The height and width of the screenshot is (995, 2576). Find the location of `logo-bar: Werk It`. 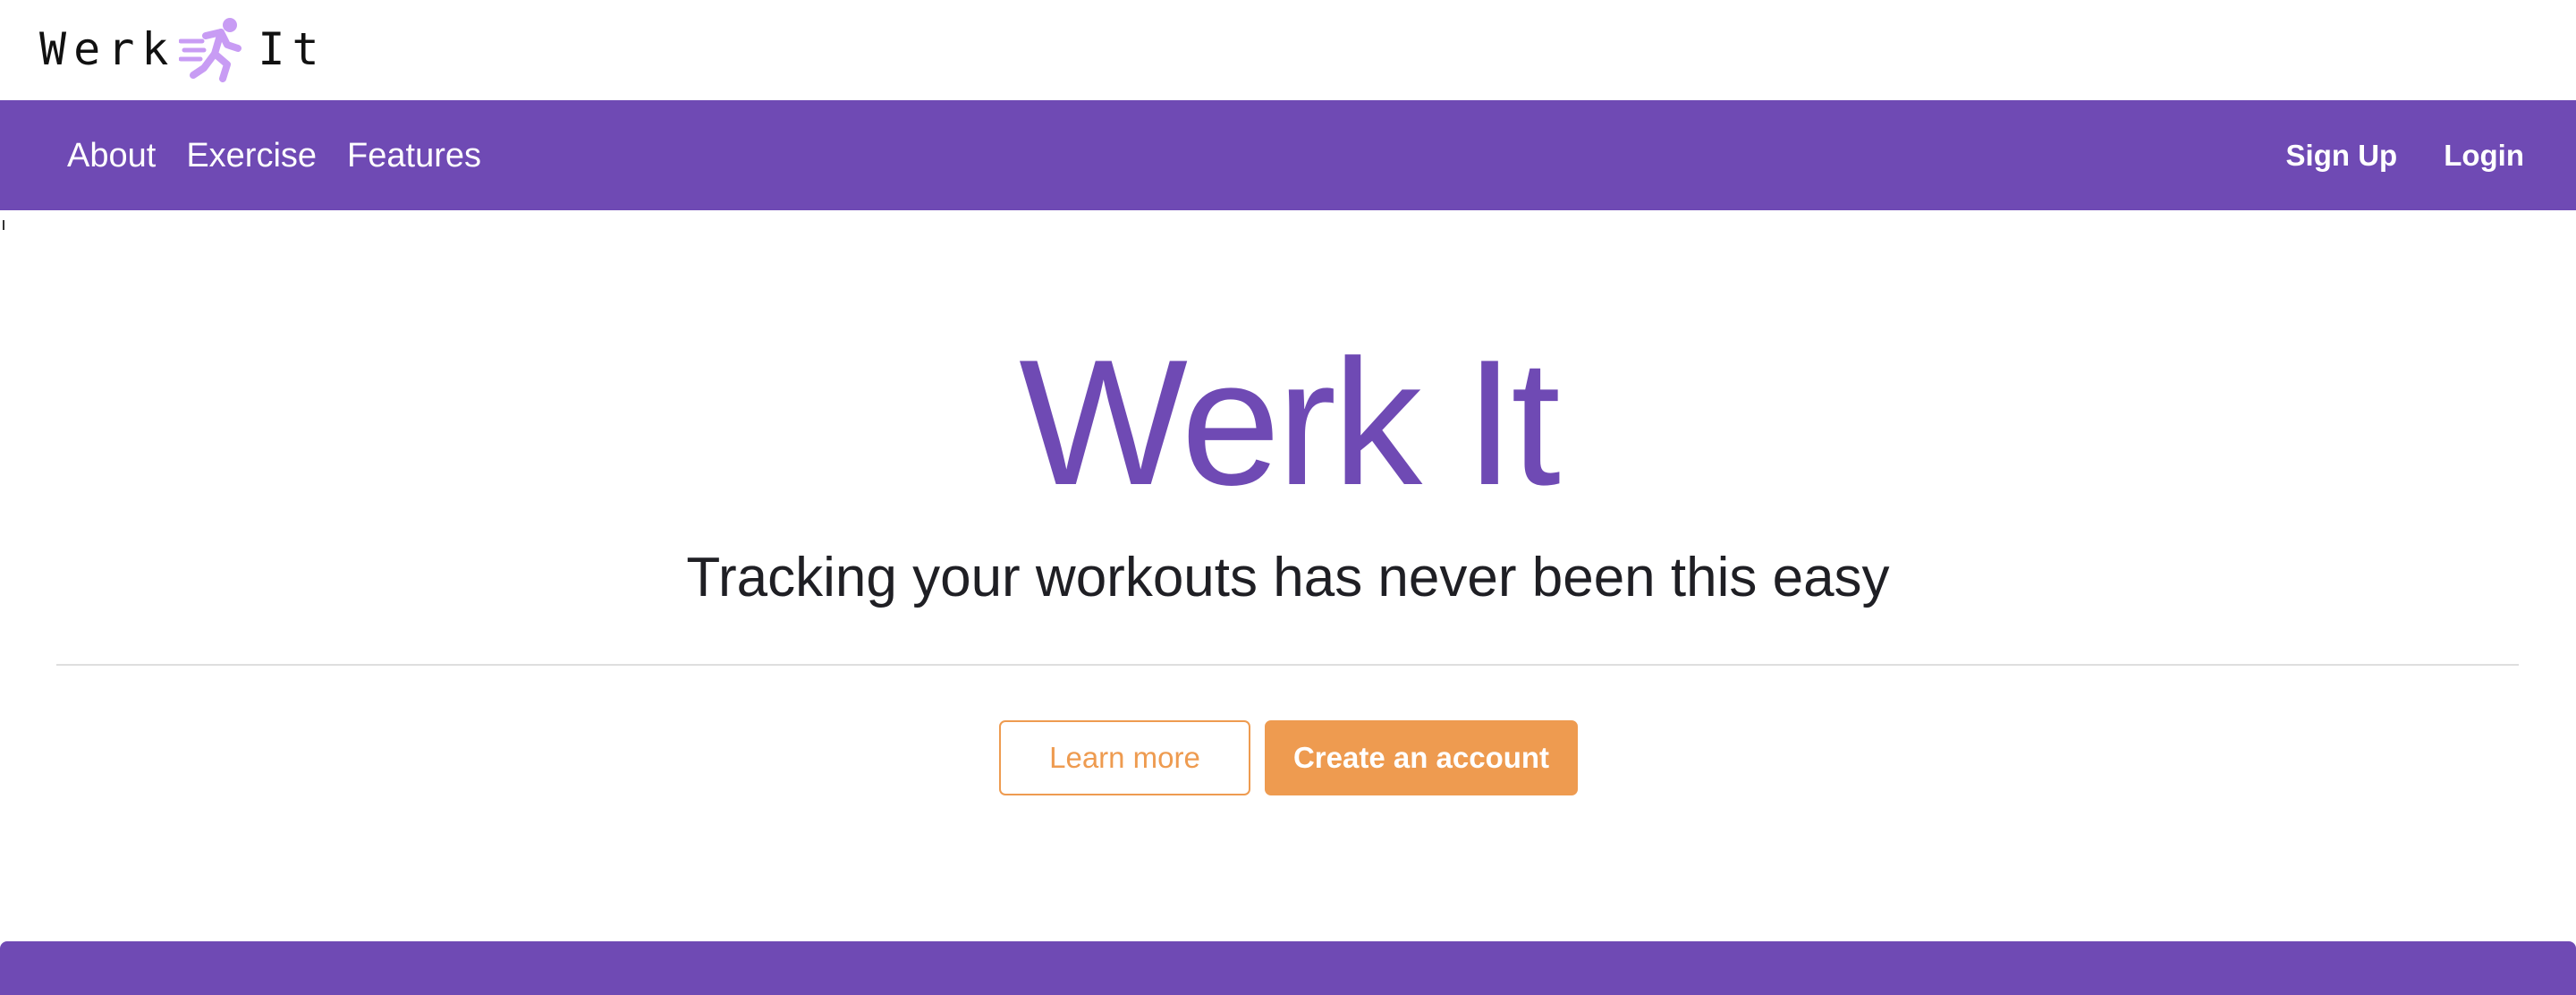

logo-bar: Werk It is located at coordinates (1288, 50).